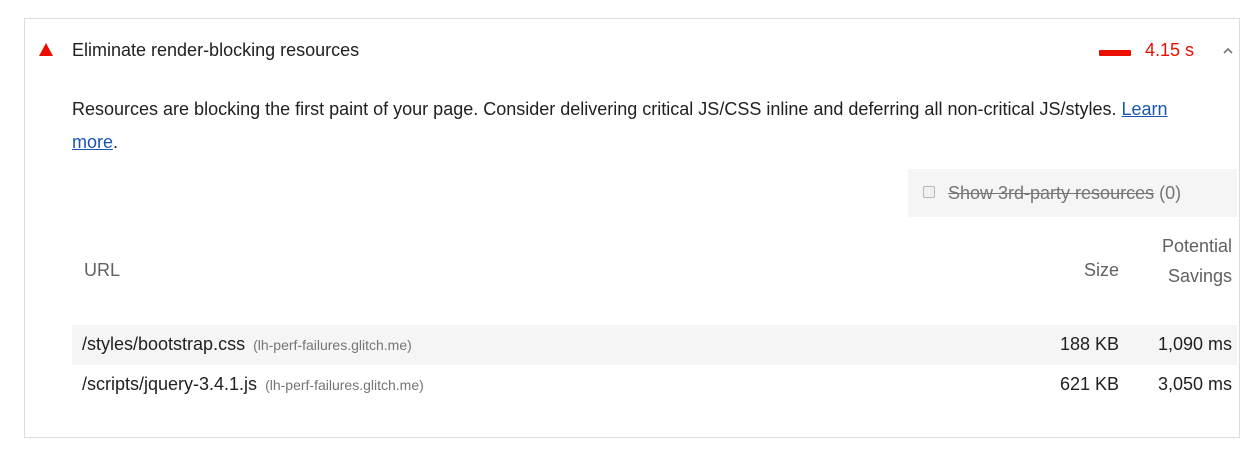 This screenshot has height=459, width=1258. I want to click on third-party-label: Show 3rd-party resources (0), so click(1064, 193).